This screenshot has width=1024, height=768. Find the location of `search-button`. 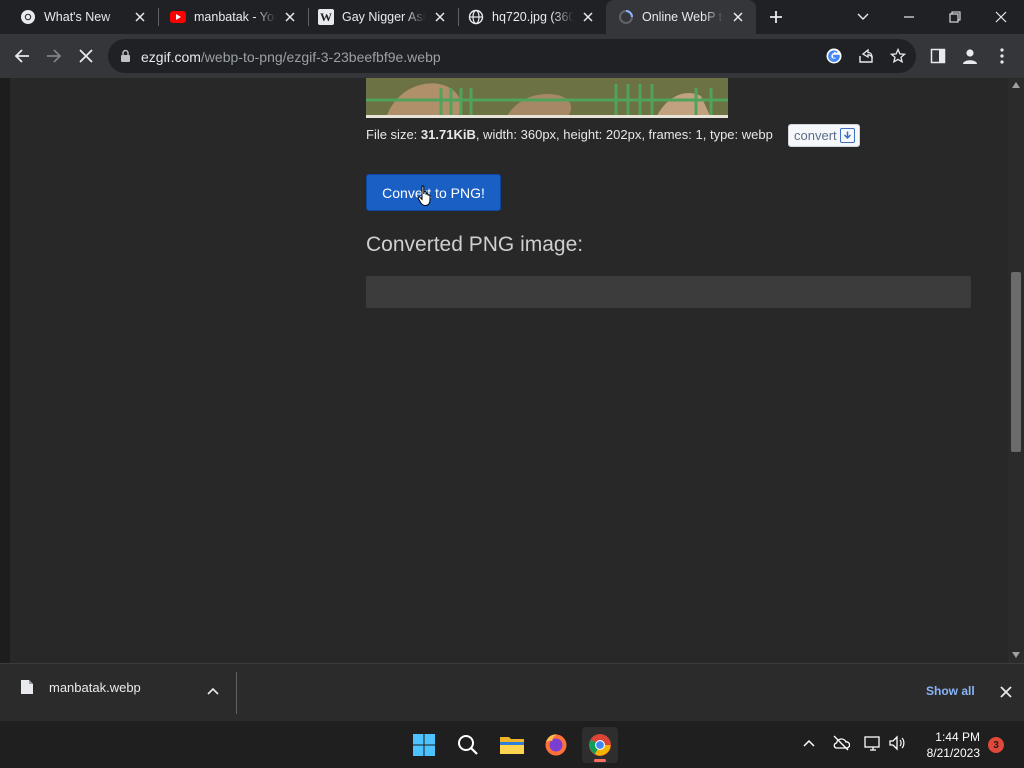

search-button is located at coordinates (468, 745).